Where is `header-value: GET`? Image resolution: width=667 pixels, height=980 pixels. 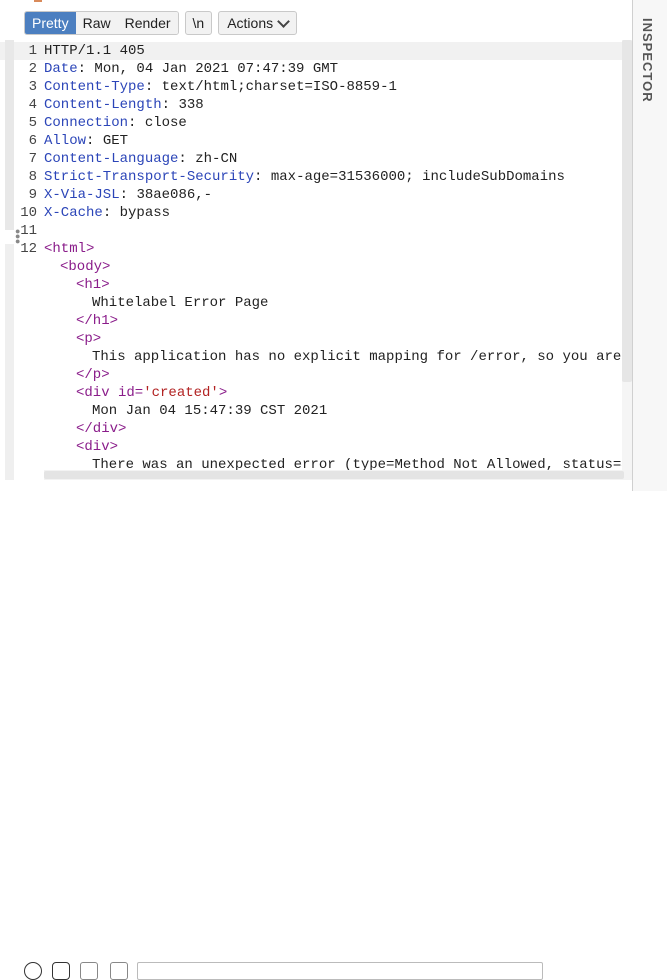 header-value: GET is located at coordinates (115, 141).